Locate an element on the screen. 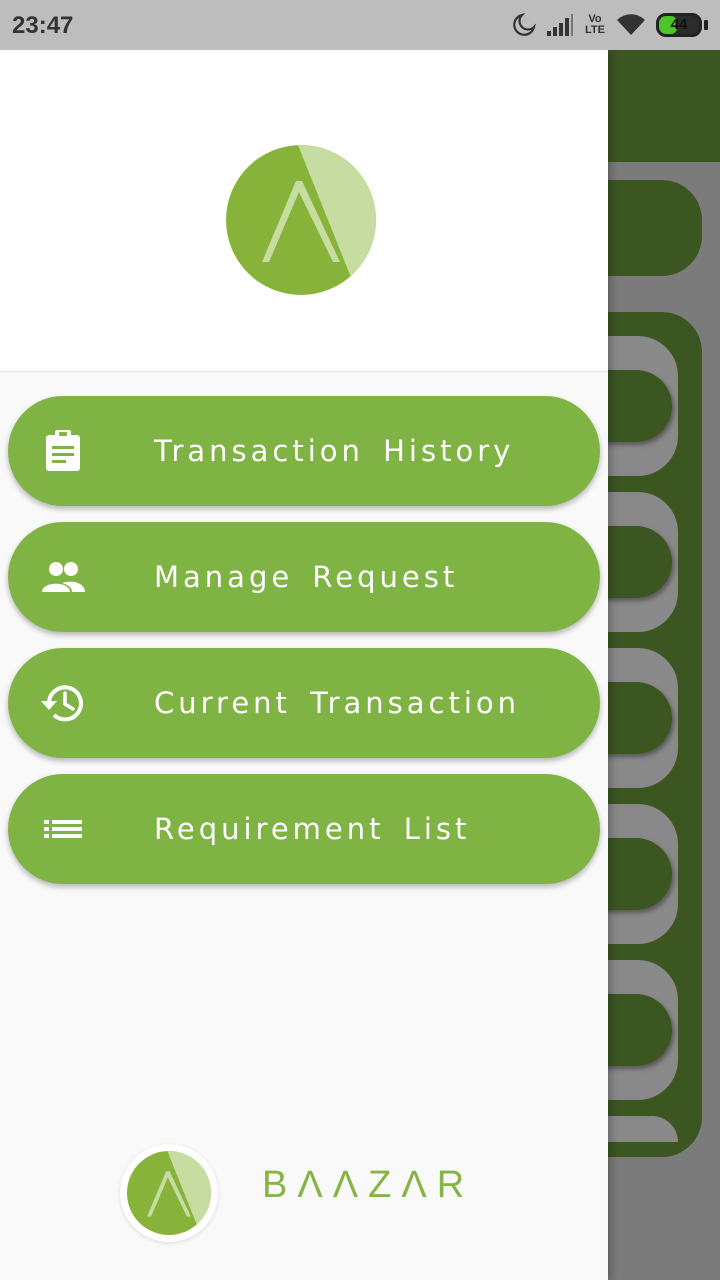  menu-item-transaction-history: Transaction History is located at coordinates (304, 451).